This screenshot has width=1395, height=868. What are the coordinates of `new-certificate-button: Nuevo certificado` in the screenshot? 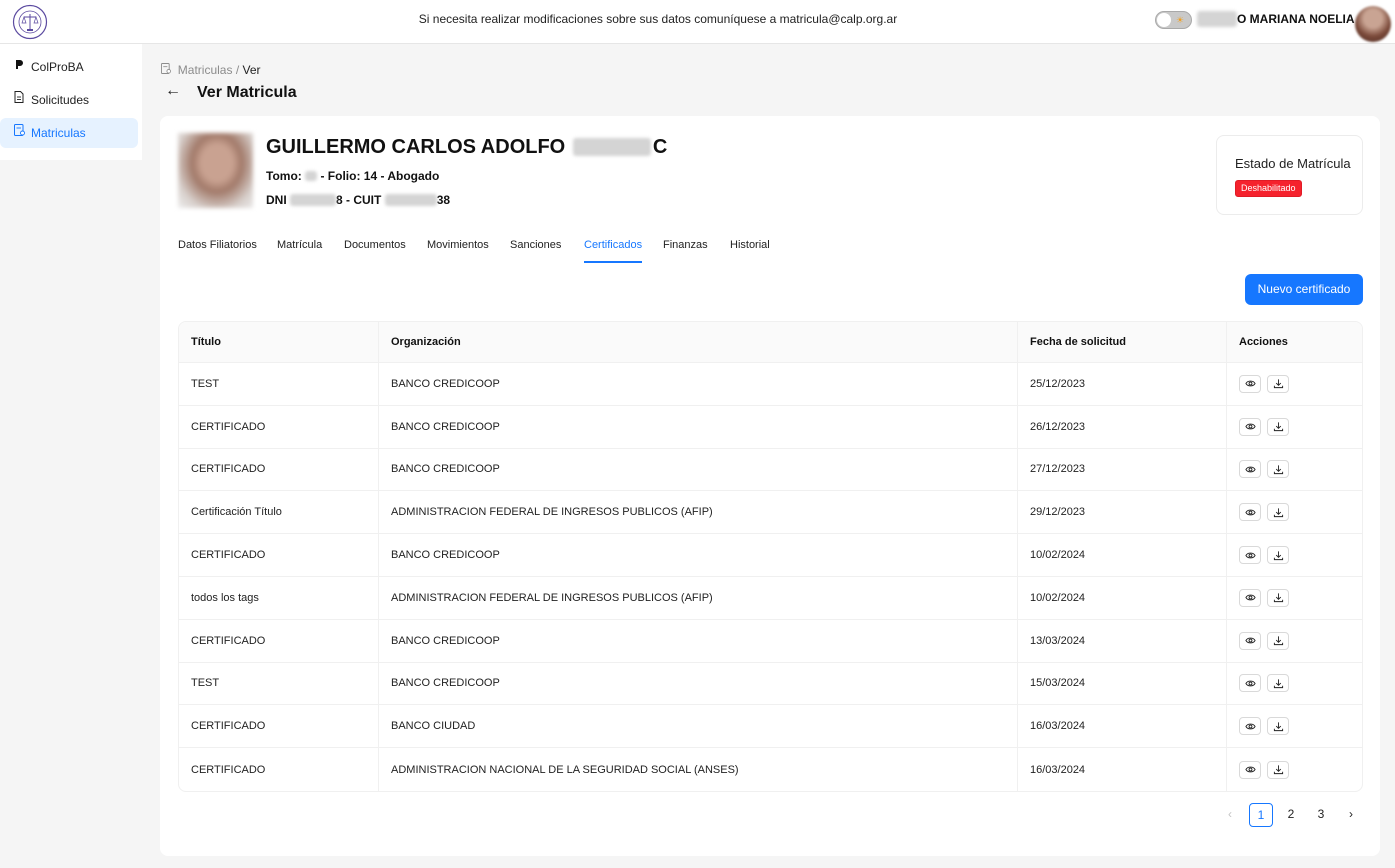 It's located at (1304, 289).